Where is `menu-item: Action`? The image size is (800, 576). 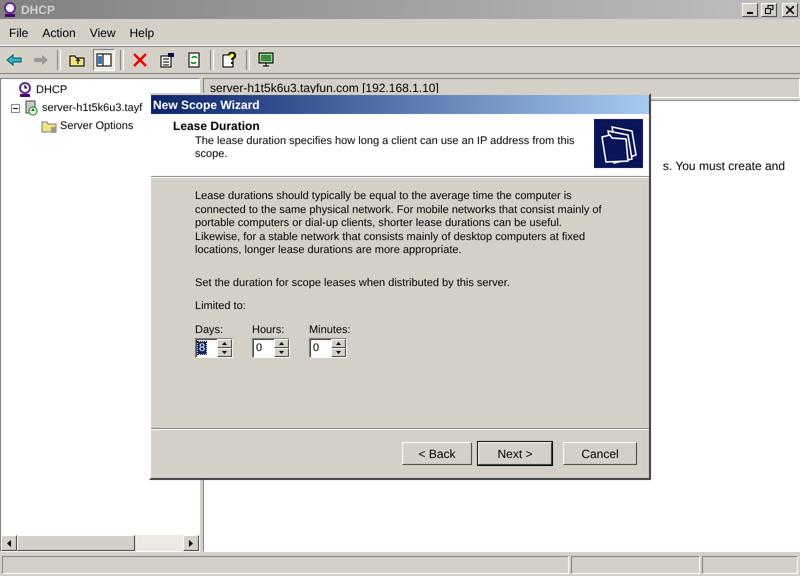
menu-item: Action is located at coordinates (59, 33).